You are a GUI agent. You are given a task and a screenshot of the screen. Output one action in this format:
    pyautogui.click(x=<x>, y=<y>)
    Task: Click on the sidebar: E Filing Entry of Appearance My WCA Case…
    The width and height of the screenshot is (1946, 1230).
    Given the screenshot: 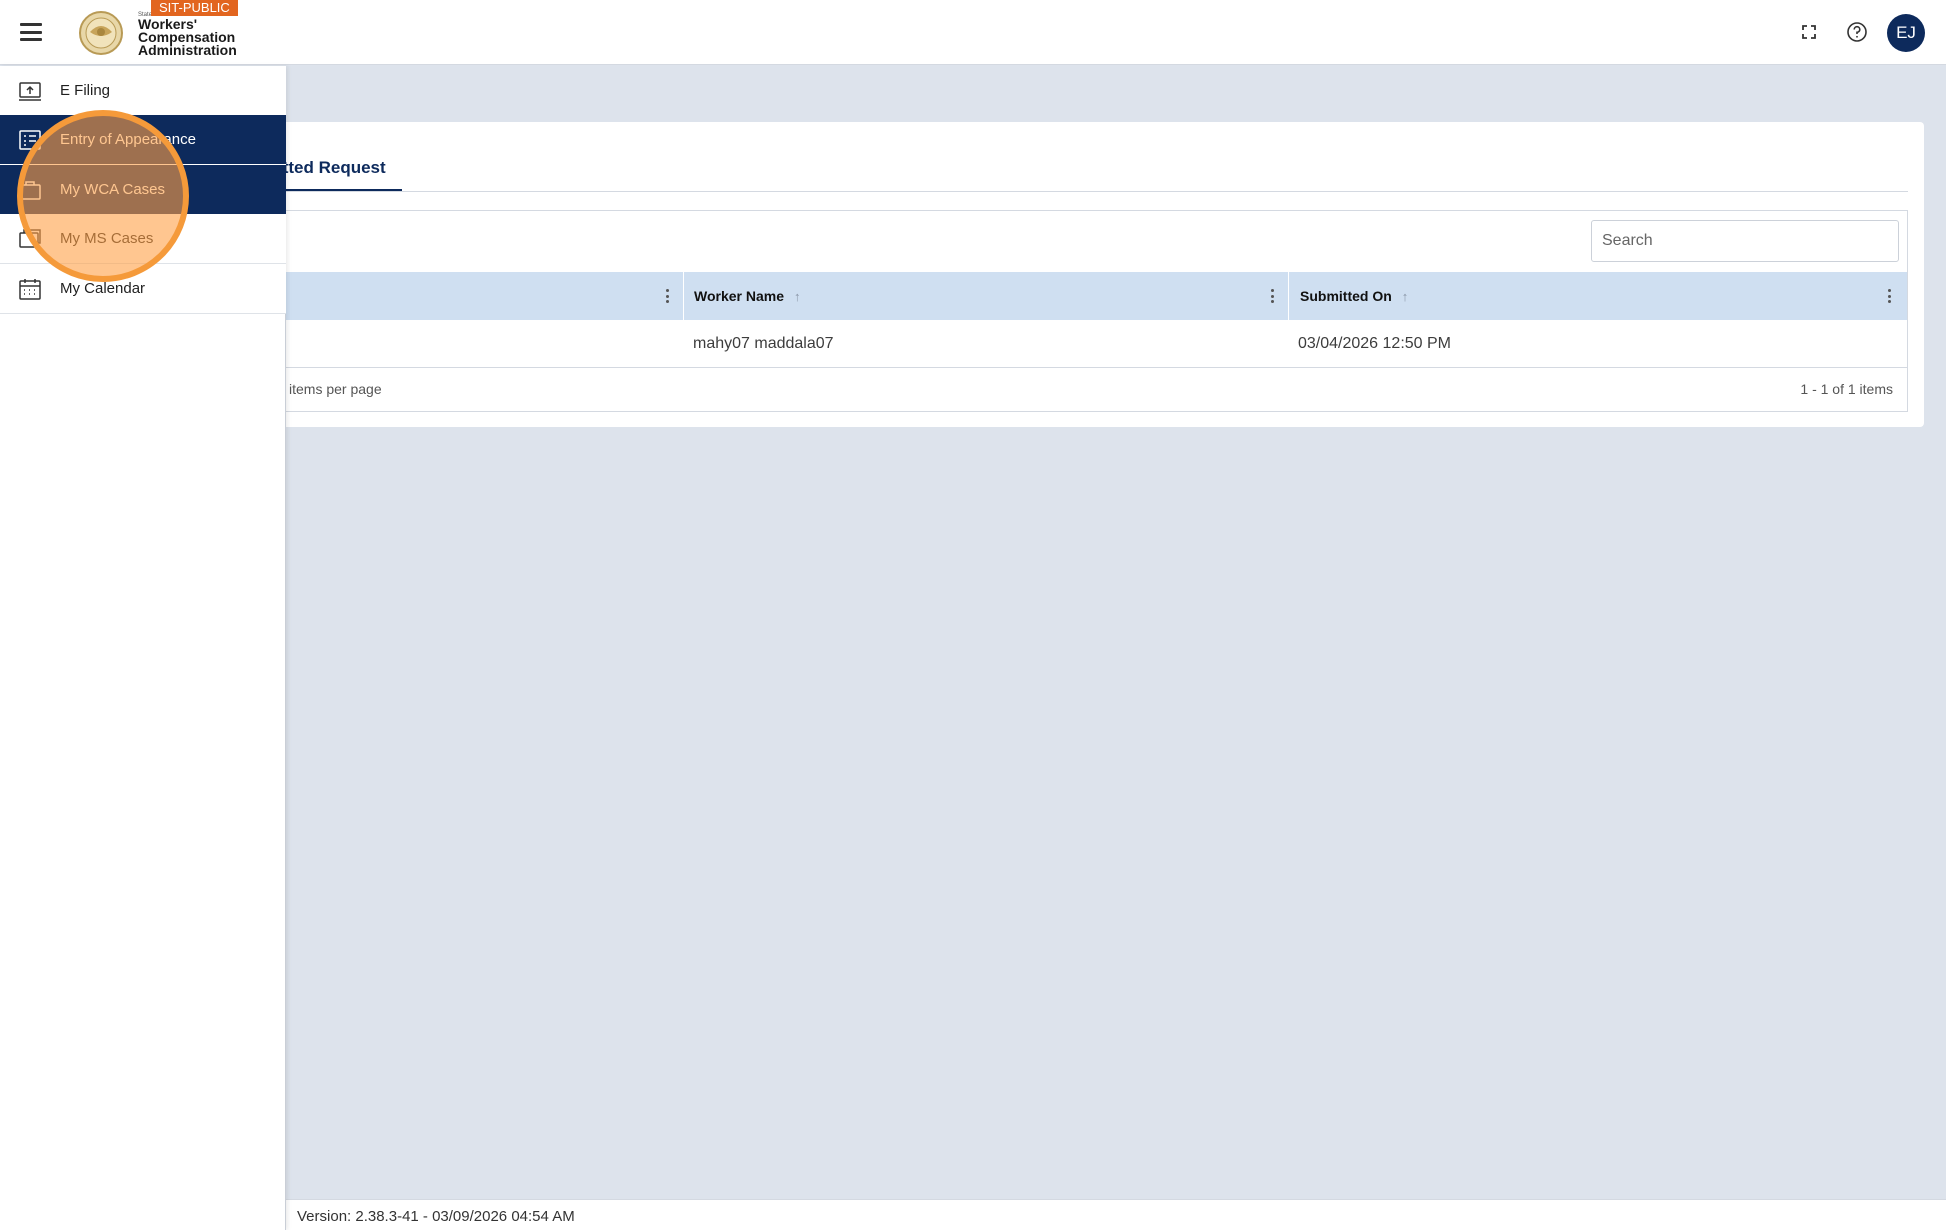 What is the action you would take?
    pyautogui.click(x=143, y=648)
    